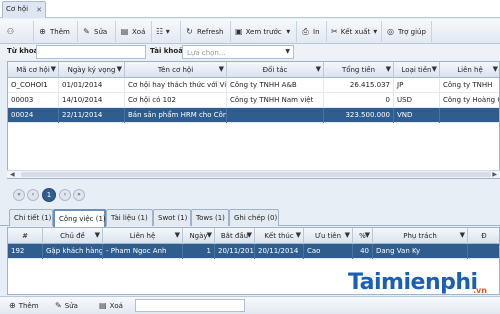 The height and width of the screenshot is (314, 500). I want to click on next-page-button: ›, so click(65, 195).